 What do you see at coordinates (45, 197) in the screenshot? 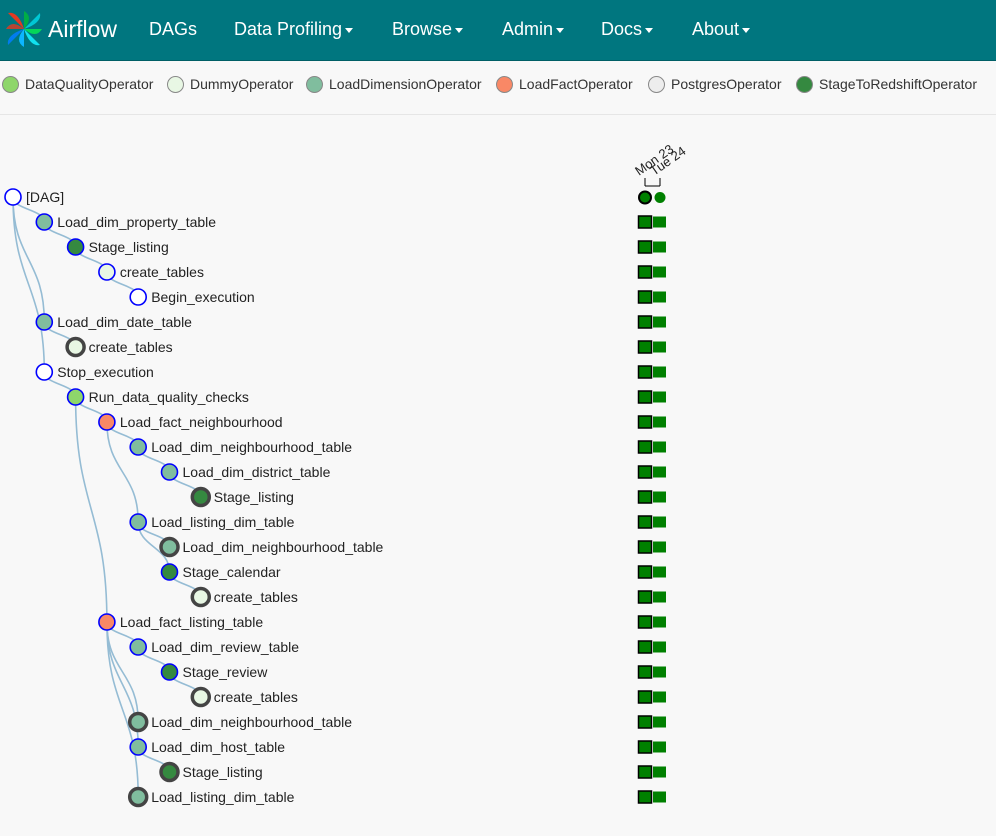
I see `task-label: [DAG]` at bounding box center [45, 197].